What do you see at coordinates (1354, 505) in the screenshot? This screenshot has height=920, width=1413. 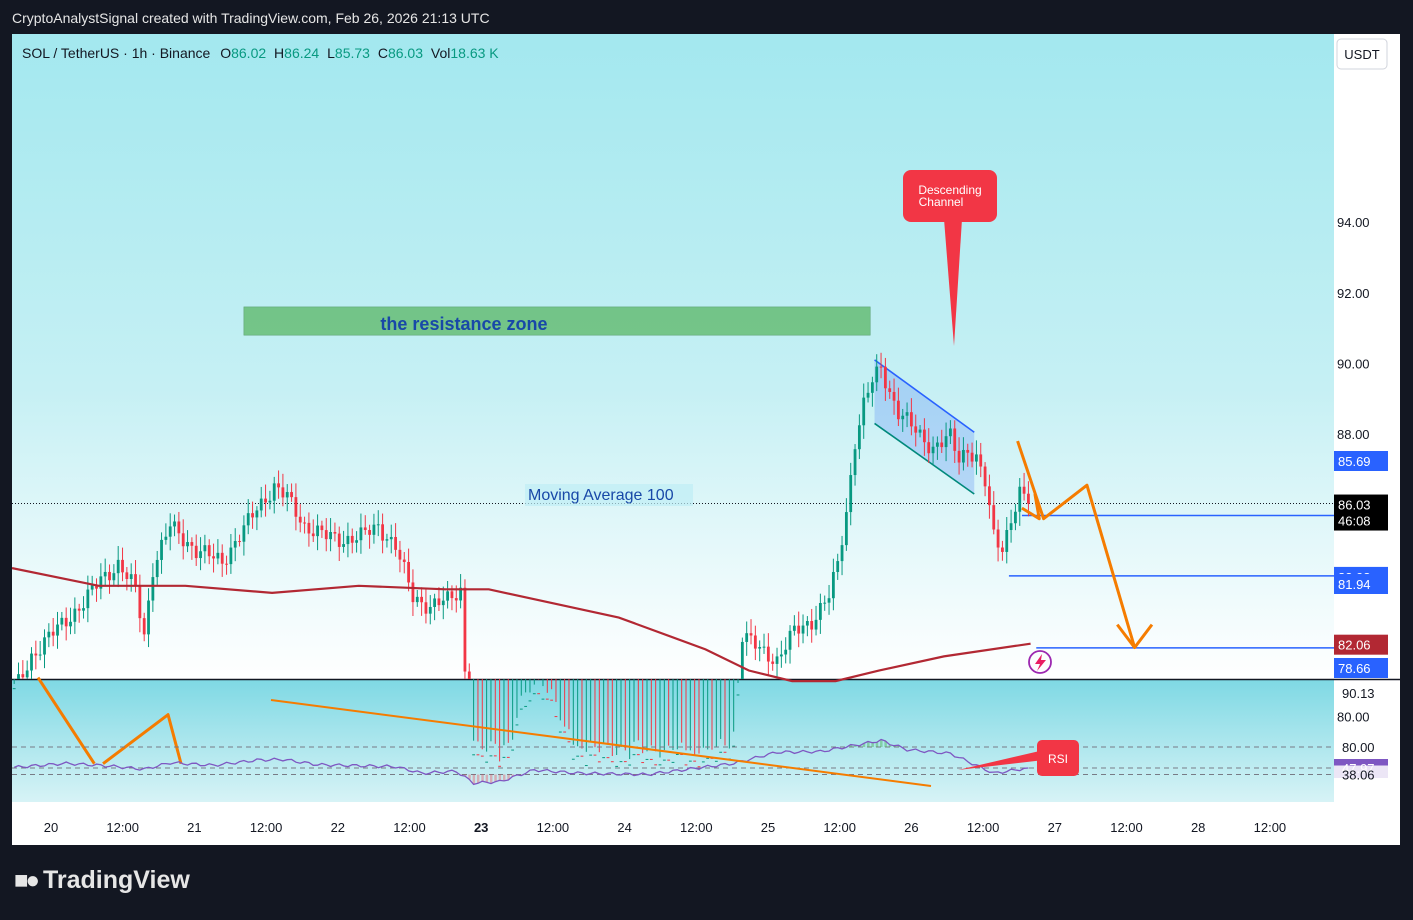 I see `price-tag-label: 86.03` at bounding box center [1354, 505].